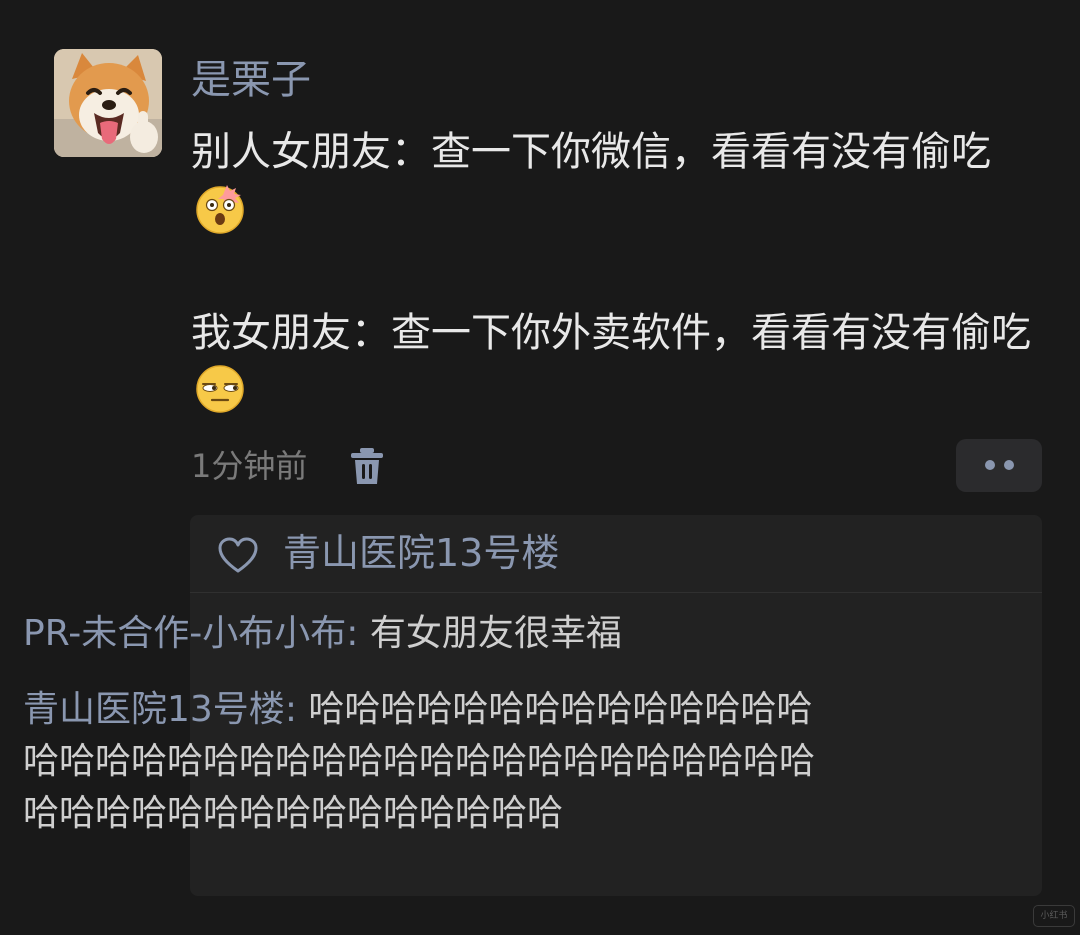 The height and width of the screenshot is (935, 1080). I want to click on post-author-name: 是栗子, so click(251, 80).